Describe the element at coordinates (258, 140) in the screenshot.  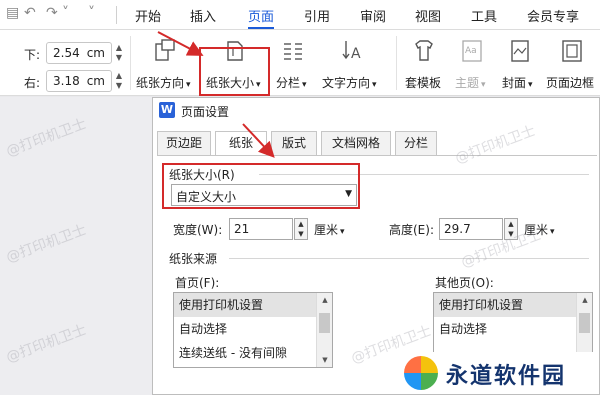
I see `arrow-to-paper-tab` at that location.